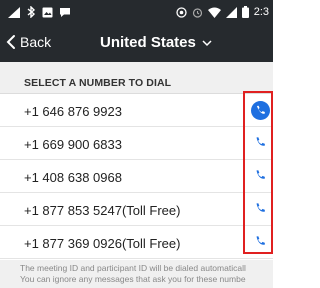 Image resolution: width=320 pixels, height=288 pixels. Describe the element at coordinates (98, 83) in the screenshot. I see `section-label: SELECT A NUMBER TO DIAL` at that location.